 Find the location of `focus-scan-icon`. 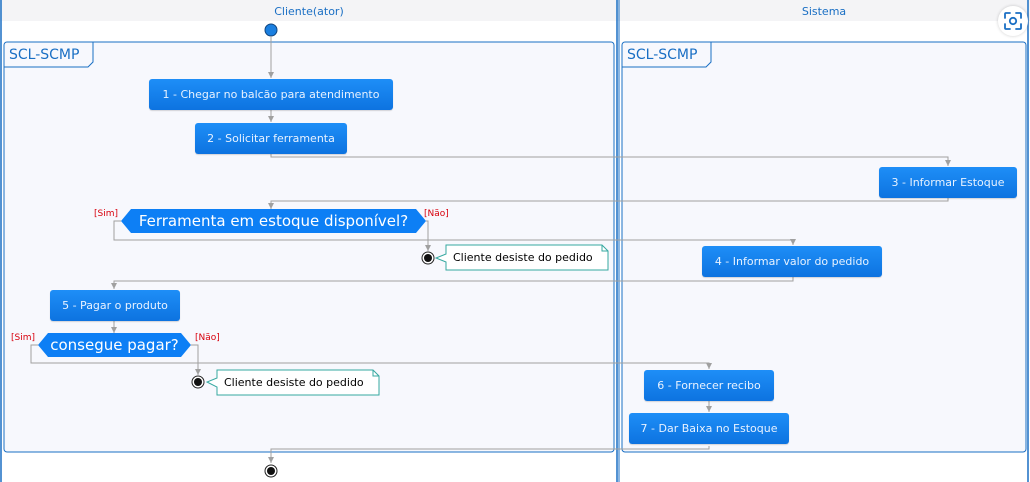

focus-scan-icon is located at coordinates (1013, 21).